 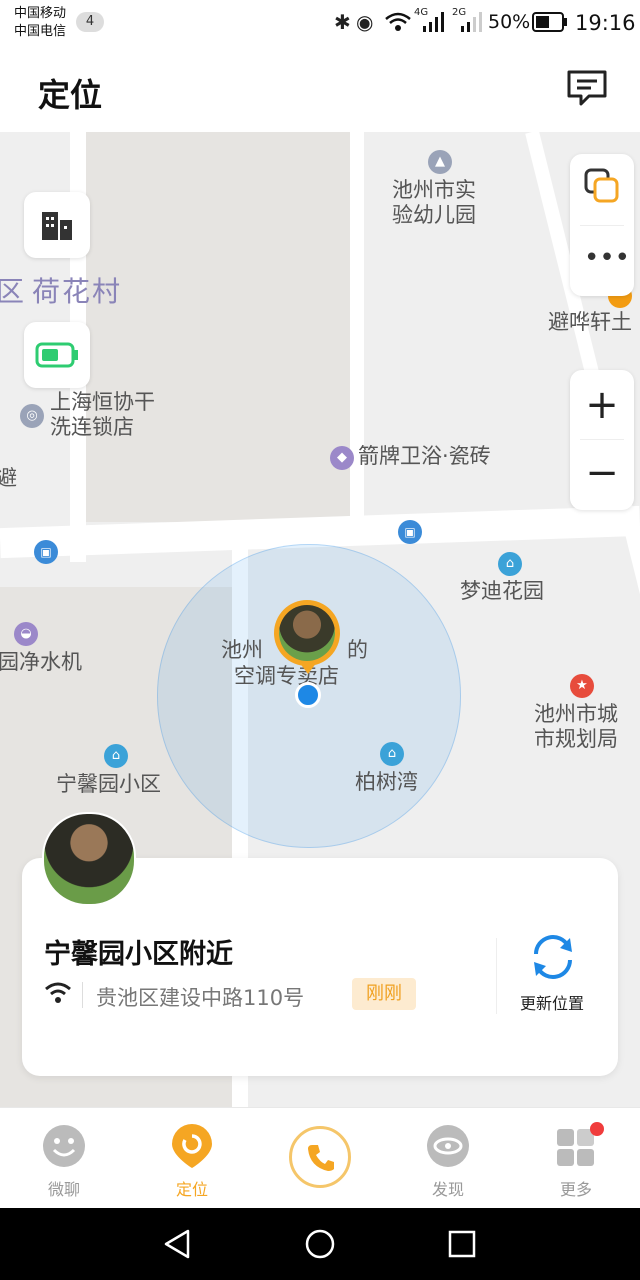 What do you see at coordinates (192, 1146) in the screenshot?
I see `location-nav-icon` at bounding box center [192, 1146].